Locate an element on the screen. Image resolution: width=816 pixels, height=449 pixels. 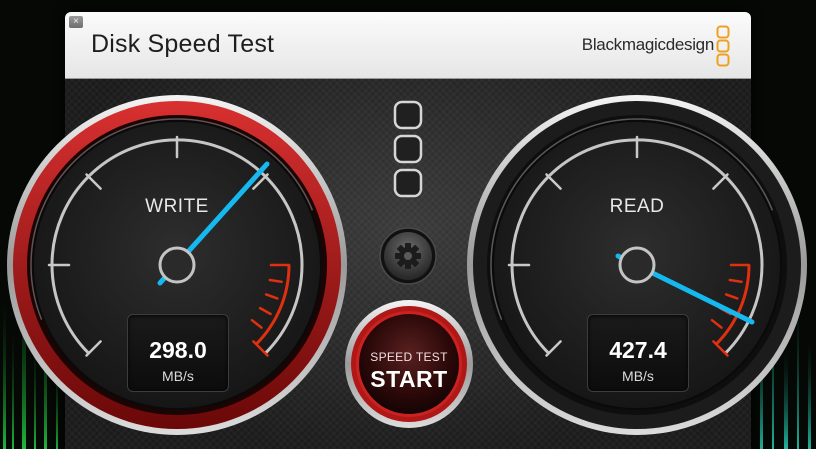
read-speed-value: 427.4 is located at coordinates (638, 350).